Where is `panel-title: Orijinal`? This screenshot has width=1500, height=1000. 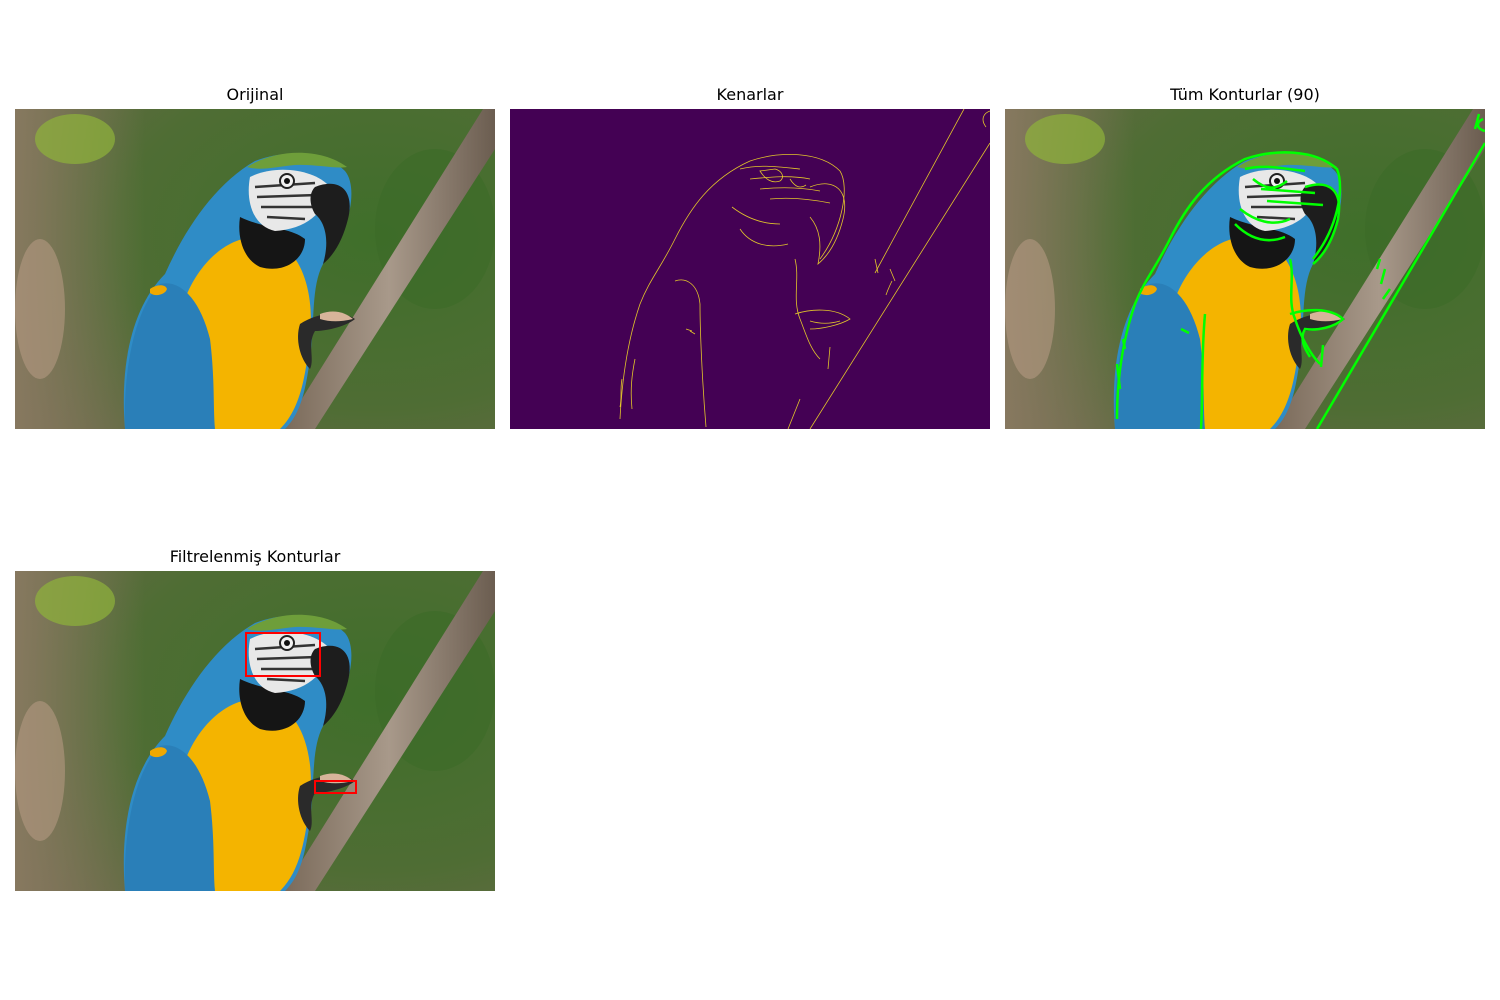 panel-title: Orijinal is located at coordinates (255, 94).